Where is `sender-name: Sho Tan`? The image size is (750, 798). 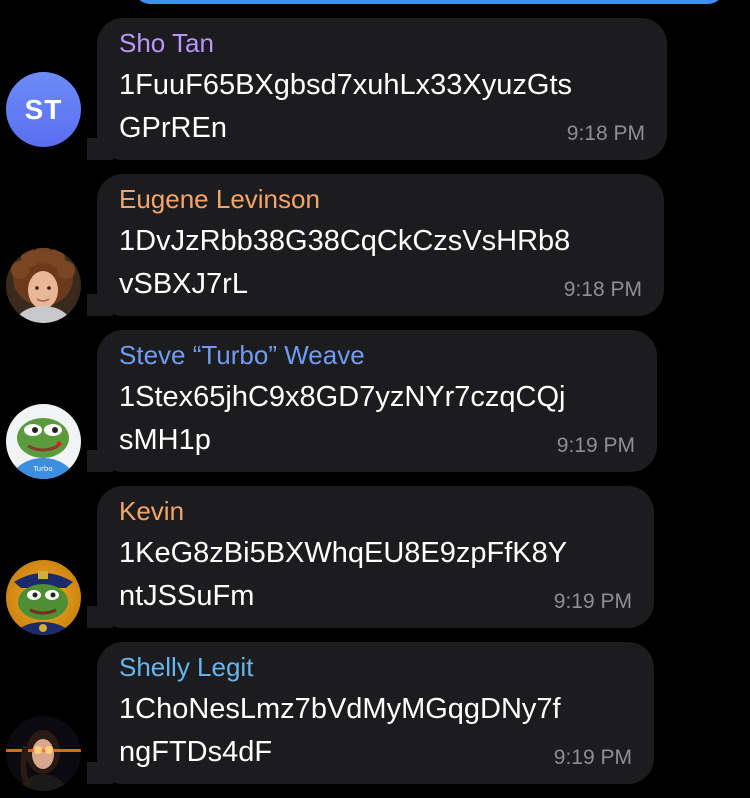
sender-name: Sho Tan is located at coordinates (382, 43).